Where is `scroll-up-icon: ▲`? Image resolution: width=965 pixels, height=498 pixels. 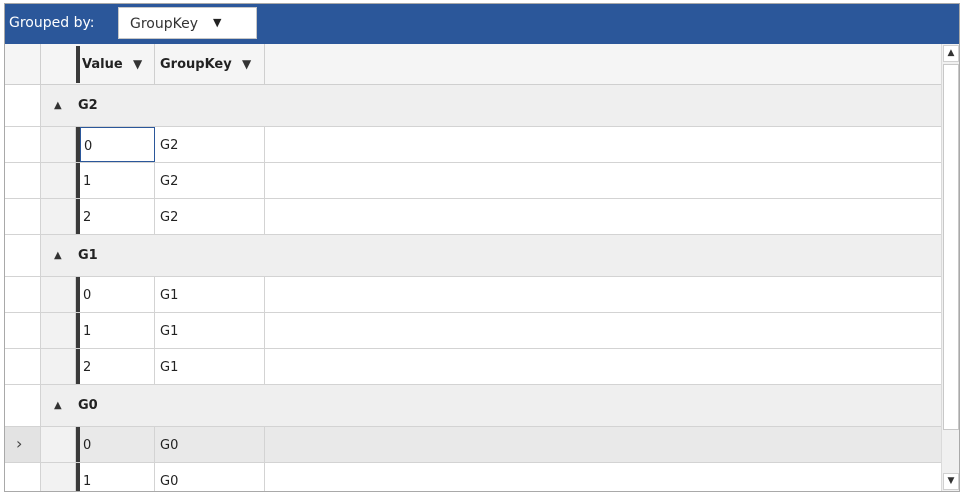 scroll-up-icon: ▲ is located at coordinates (951, 53).